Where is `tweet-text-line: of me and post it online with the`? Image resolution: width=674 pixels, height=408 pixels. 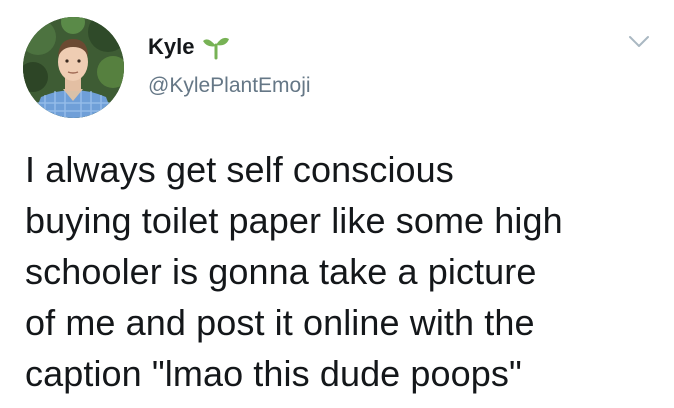
tweet-text-line: of me and post it online with the is located at coordinates (280, 322).